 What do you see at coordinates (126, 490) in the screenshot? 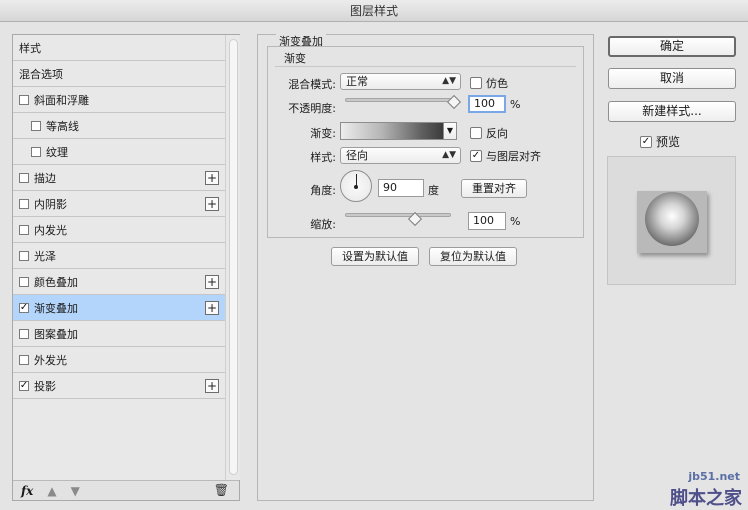
I see `styles-footer: fx ▲ ▼ 🗑` at bounding box center [126, 490].